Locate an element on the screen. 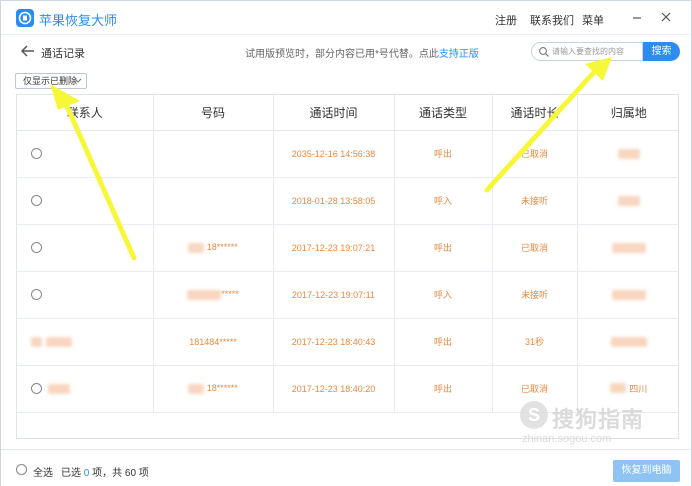 The height and width of the screenshot is (486, 692). chevron-down-icon is located at coordinates (78, 83).